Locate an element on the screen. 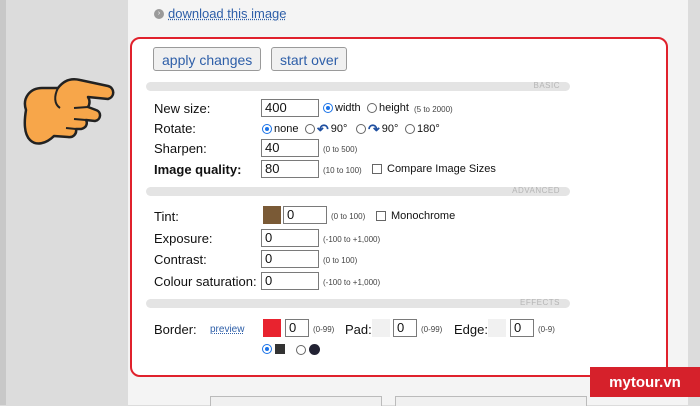 The image size is (700, 406). size-height-option: height is located at coordinates (388, 108).